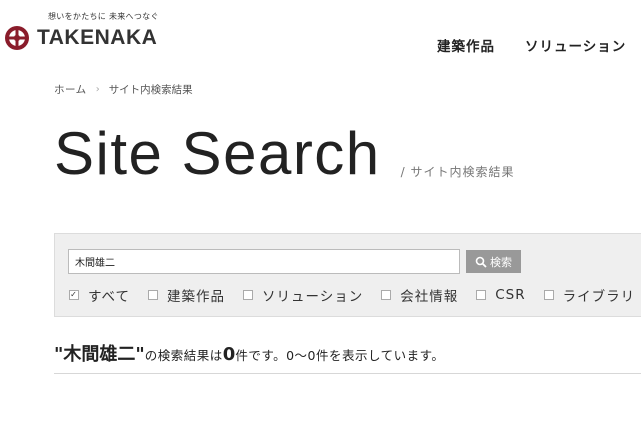 Image resolution: width=641 pixels, height=427 pixels. I want to click on filter-company: 会社情報, so click(419, 295).